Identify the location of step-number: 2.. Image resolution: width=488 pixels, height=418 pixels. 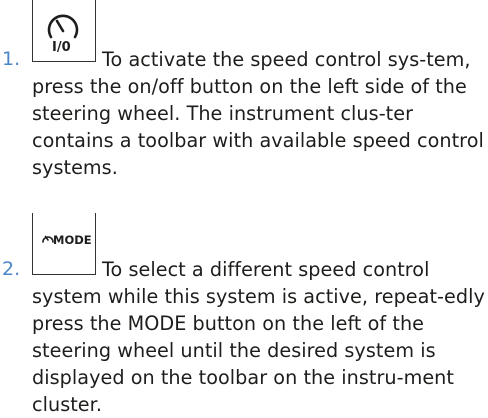
(11, 269).